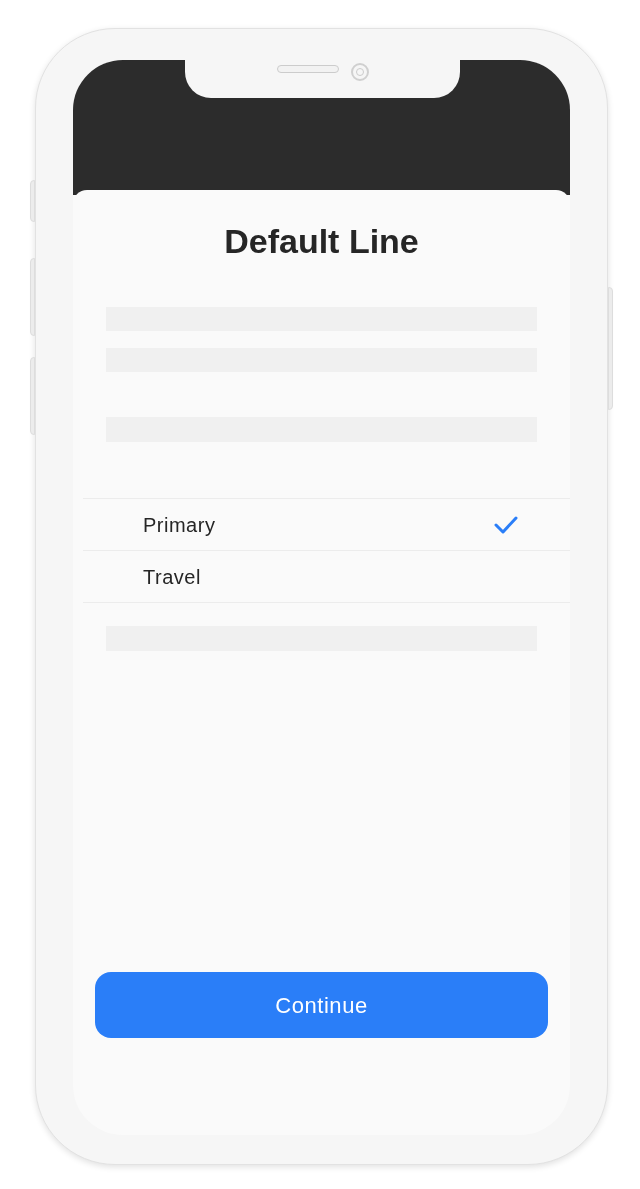 The width and height of the screenshot is (640, 1189). Describe the element at coordinates (359, 72) in the screenshot. I see `camera-icon` at that location.